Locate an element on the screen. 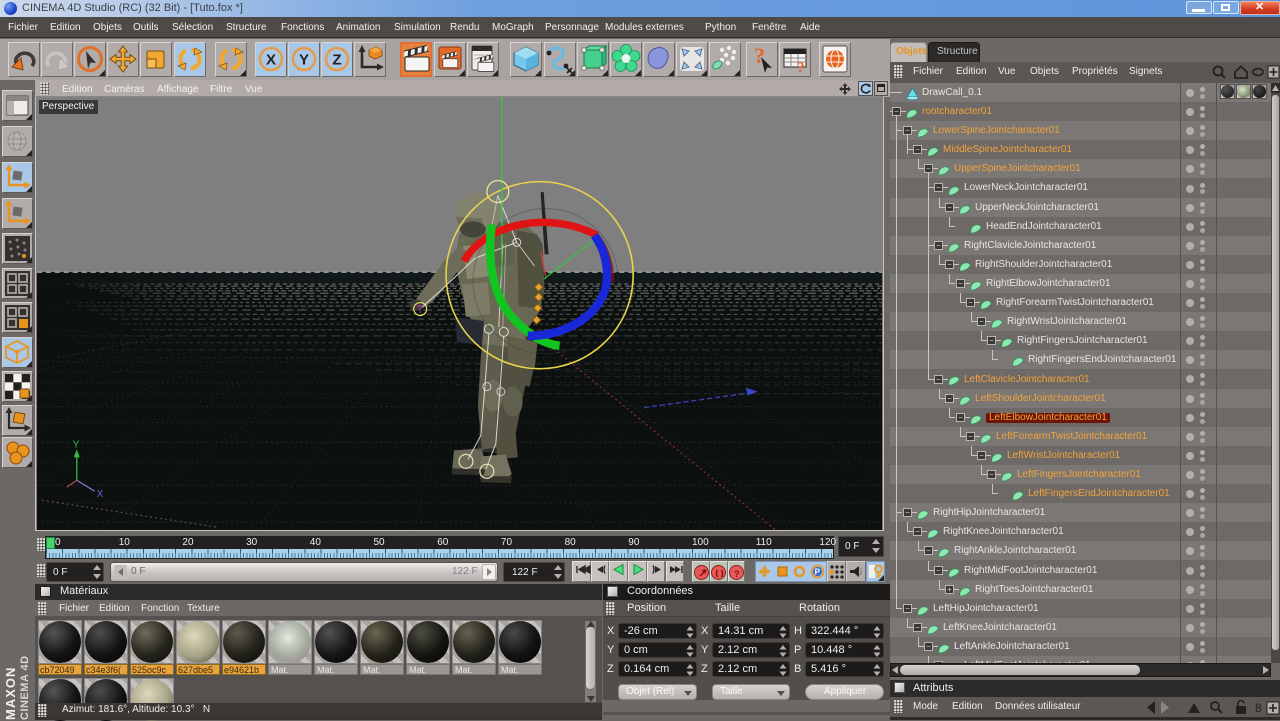 The width and height of the screenshot is (1280, 721). svg-text: Z is located at coordinates (336, 60).